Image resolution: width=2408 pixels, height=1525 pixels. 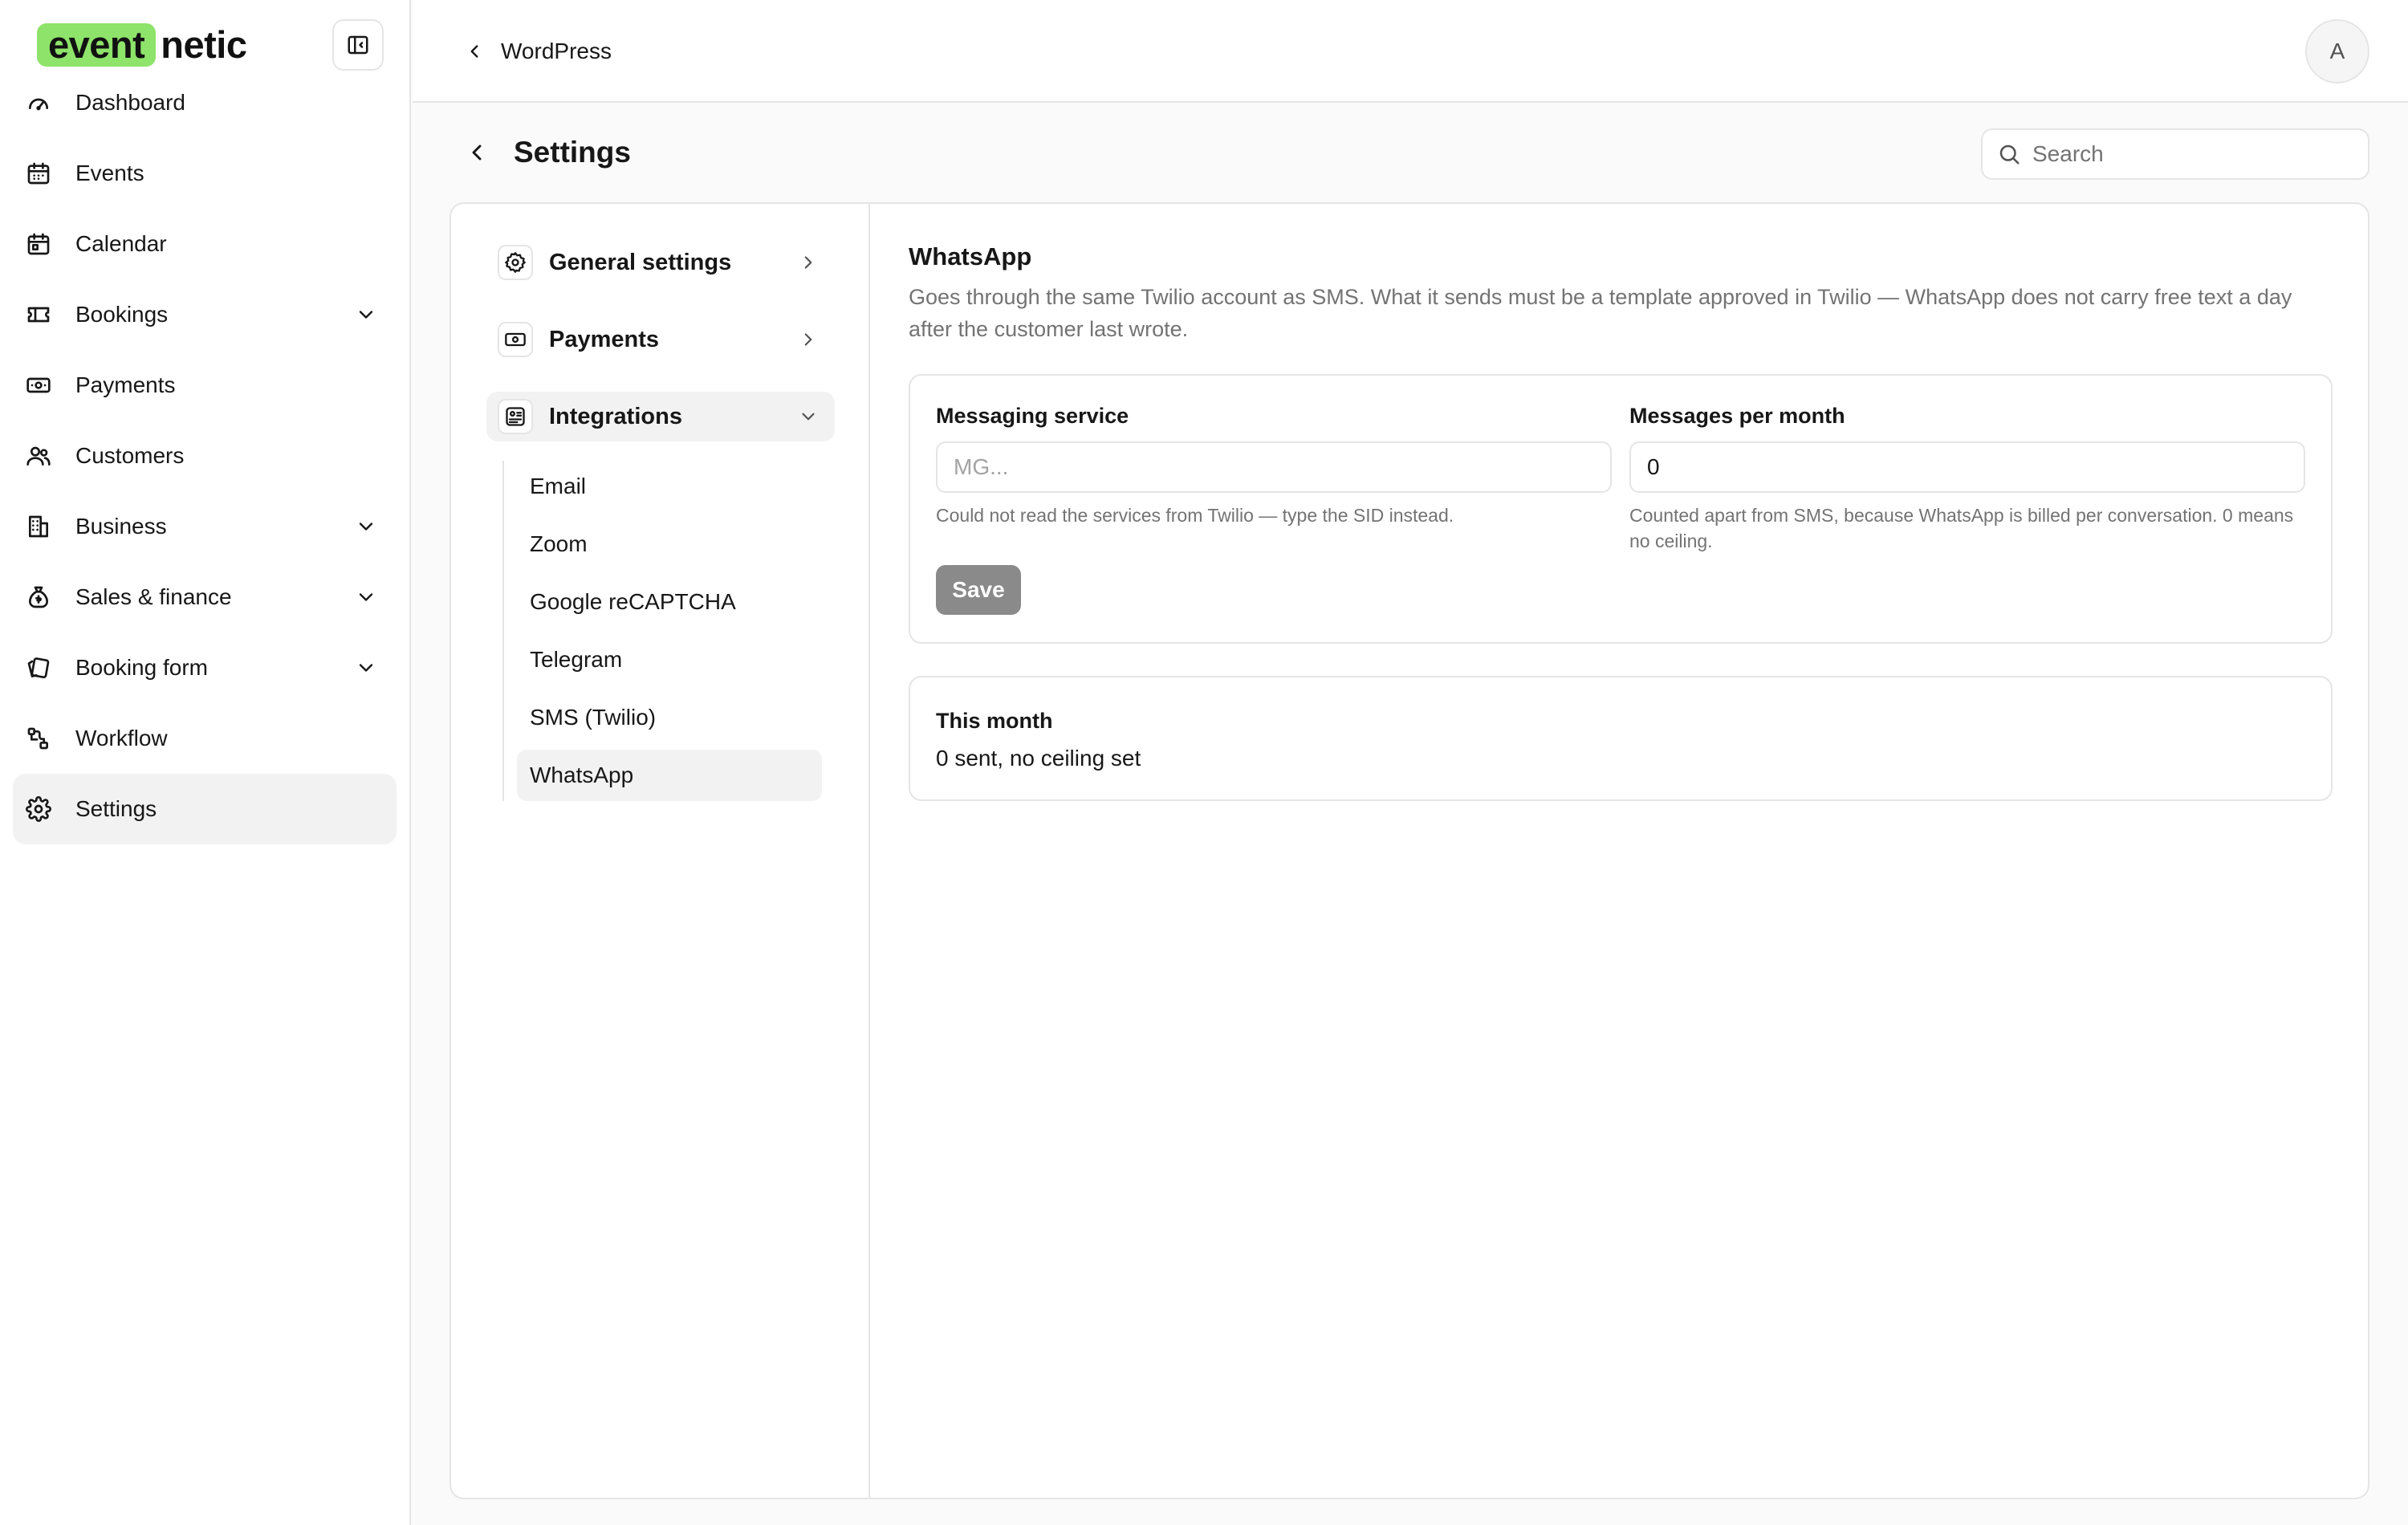 What do you see at coordinates (121, 738) in the screenshot?
I see `sidebar-item-label: Workflow` at bounding box center [121, 738].